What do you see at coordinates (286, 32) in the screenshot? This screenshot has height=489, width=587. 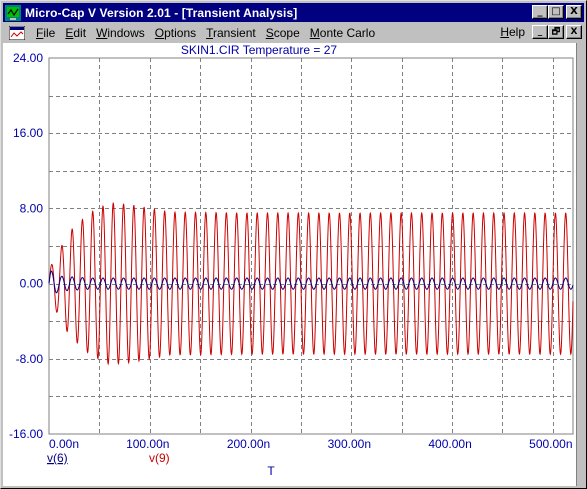 I see `menu-scope-rest: cope` at bounding box center [286, 32].